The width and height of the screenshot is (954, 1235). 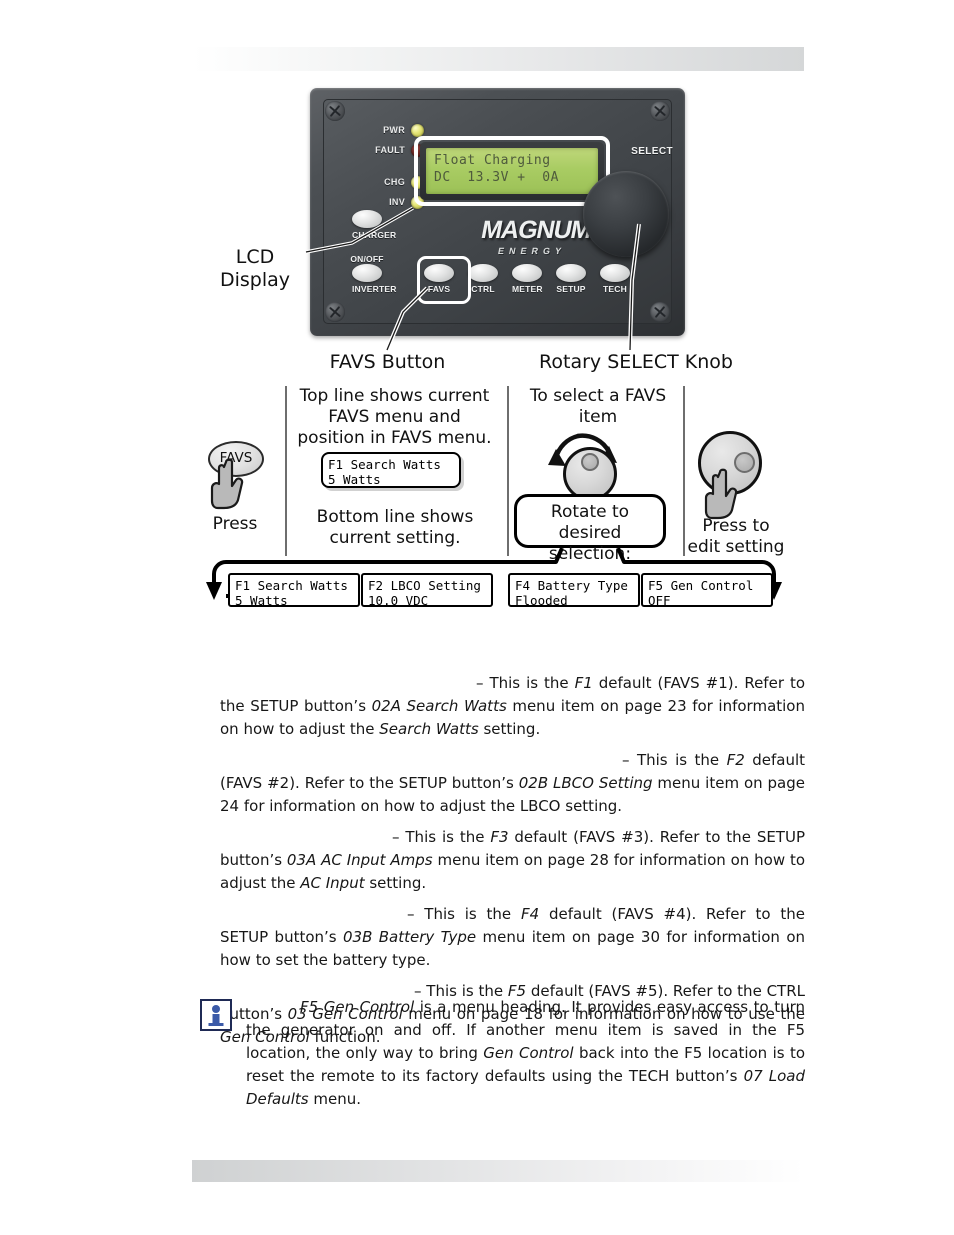 I want to click on favs-display-example: F1 Search Watts 5 Watts, so click(x=391, y=470).